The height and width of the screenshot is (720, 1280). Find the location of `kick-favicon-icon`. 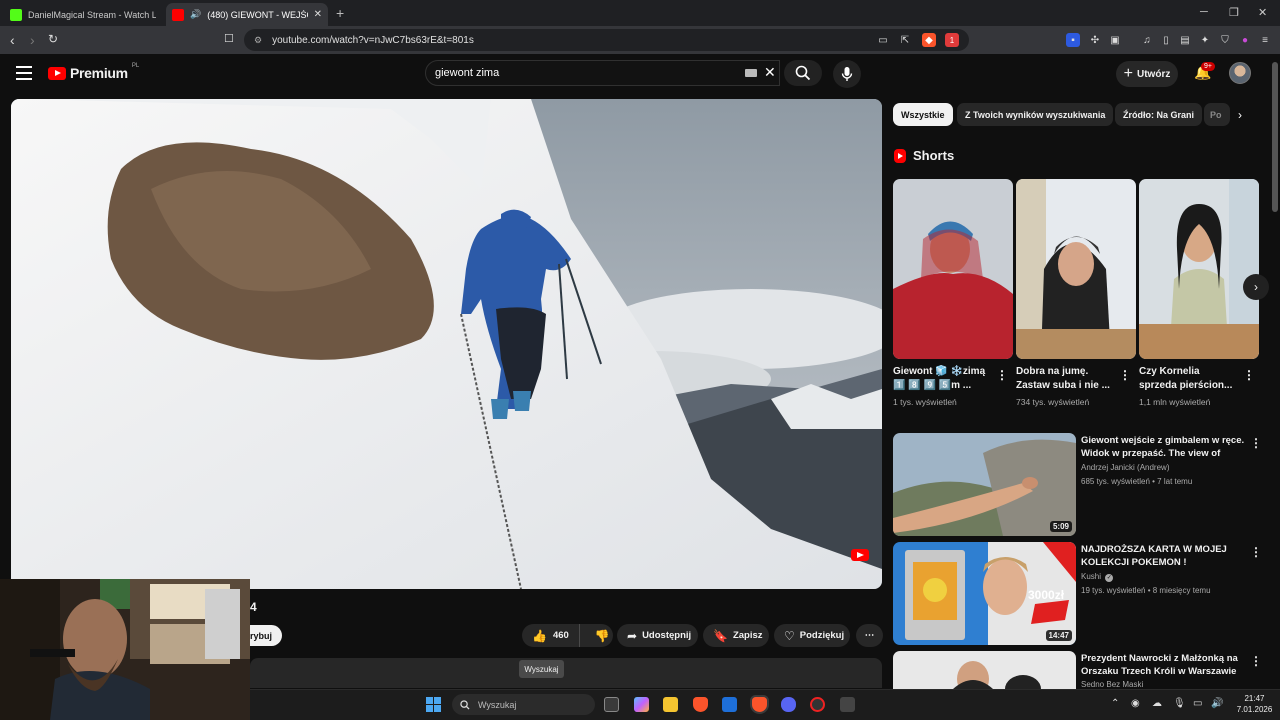

kick-favicon-icon is located at coordinates (16, 14).